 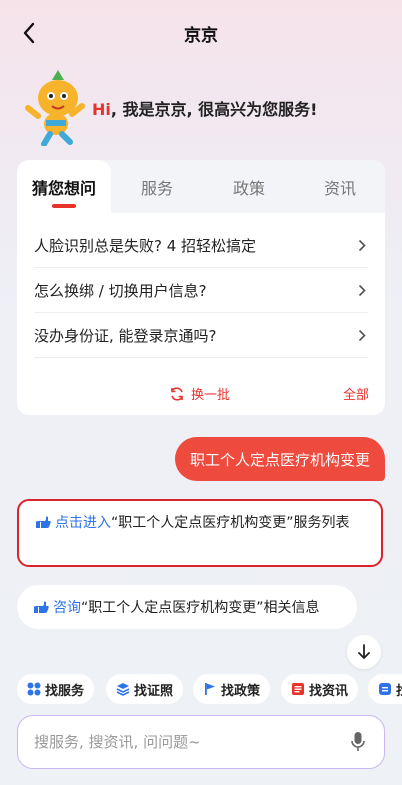 What do you see at coordinates (200, 533) in the screenshot?
I see `service-list-response: 点击进入“职工个人定点医疗机构变更”服务列表` at bounding box center [200, 533].